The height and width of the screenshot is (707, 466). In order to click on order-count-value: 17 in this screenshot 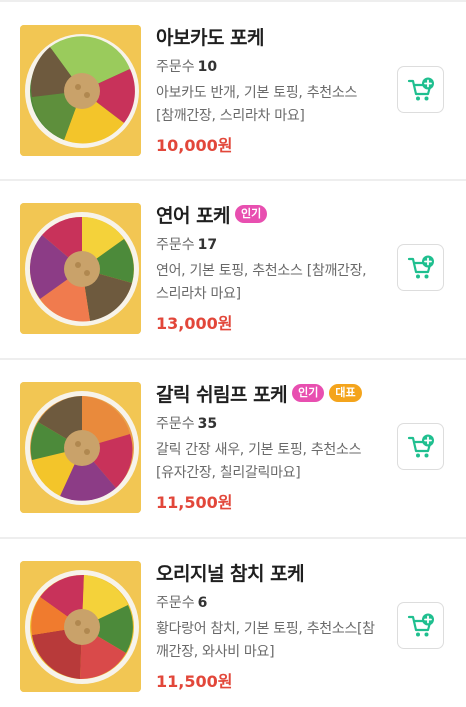, I will do `click(207, 245)`.